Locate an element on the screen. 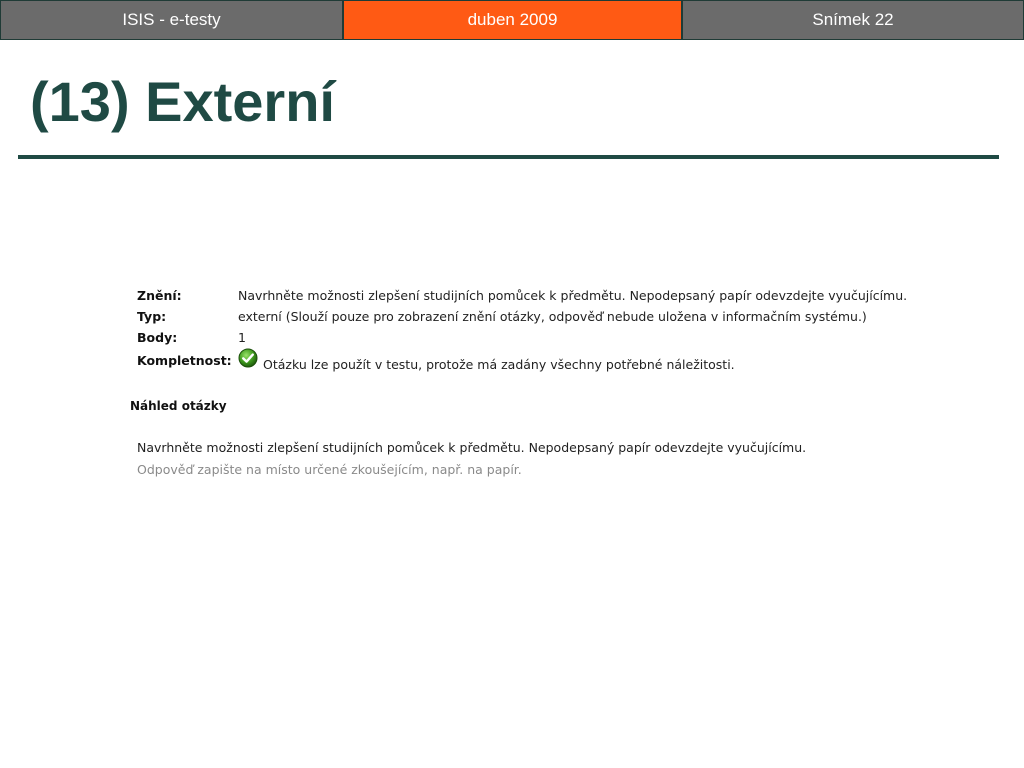  header-date: duben 2009 is located at coordinates (512, 20).